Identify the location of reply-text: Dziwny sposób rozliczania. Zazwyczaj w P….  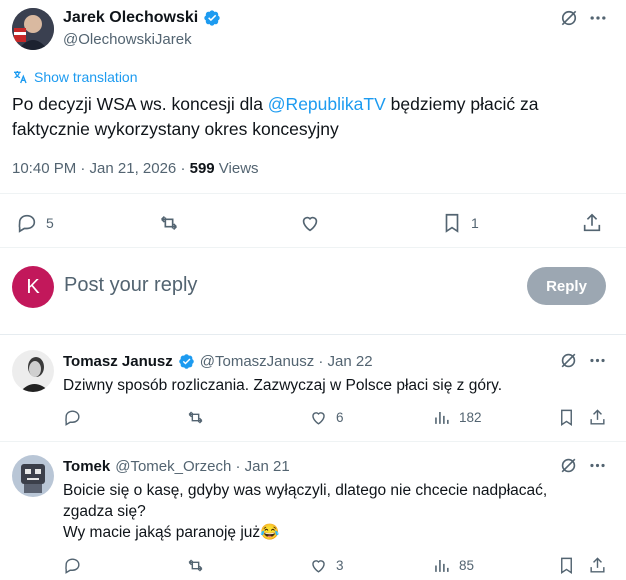
(283, 385).